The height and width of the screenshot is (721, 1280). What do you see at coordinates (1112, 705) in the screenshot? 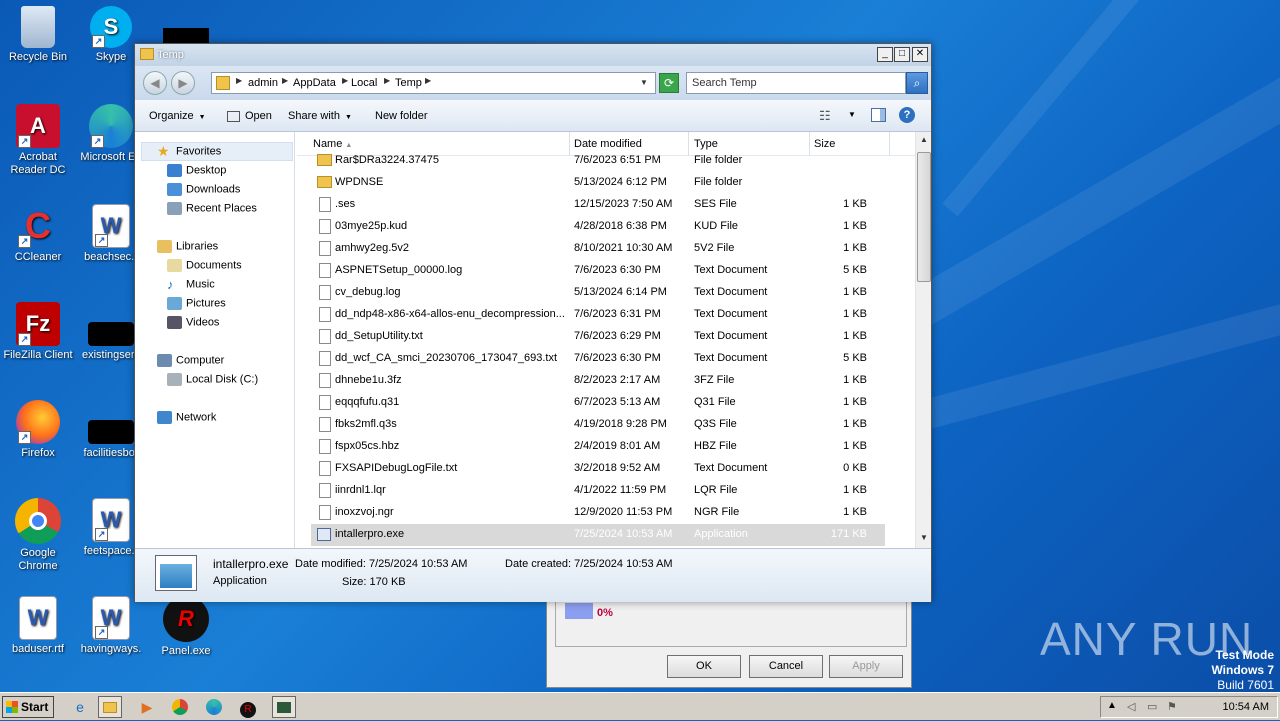
I see `show-hidden-icons: ▲` at bounding box center [1112, 705].